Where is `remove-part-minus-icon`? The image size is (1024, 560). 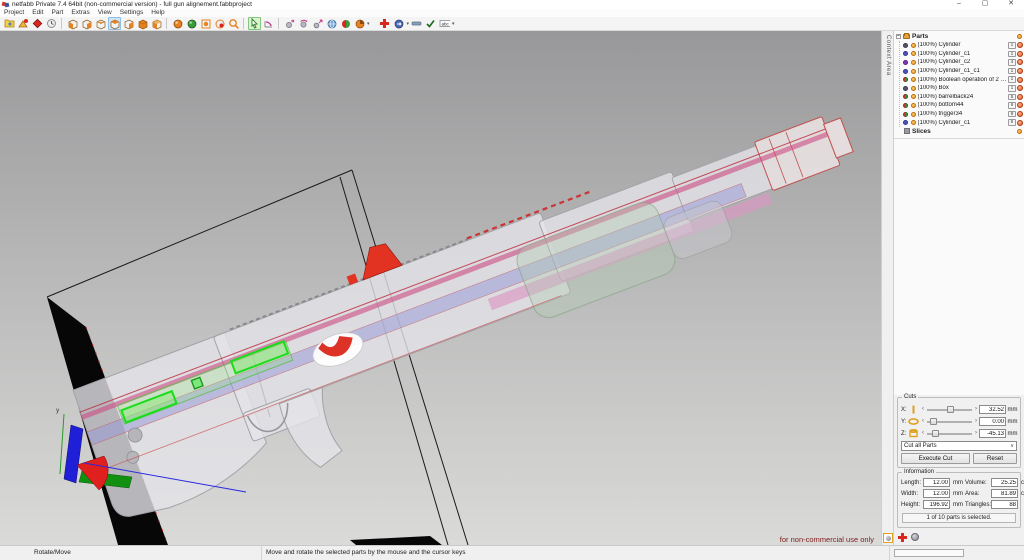 remove-part-minus-icon is located at coordinates (416, 23).